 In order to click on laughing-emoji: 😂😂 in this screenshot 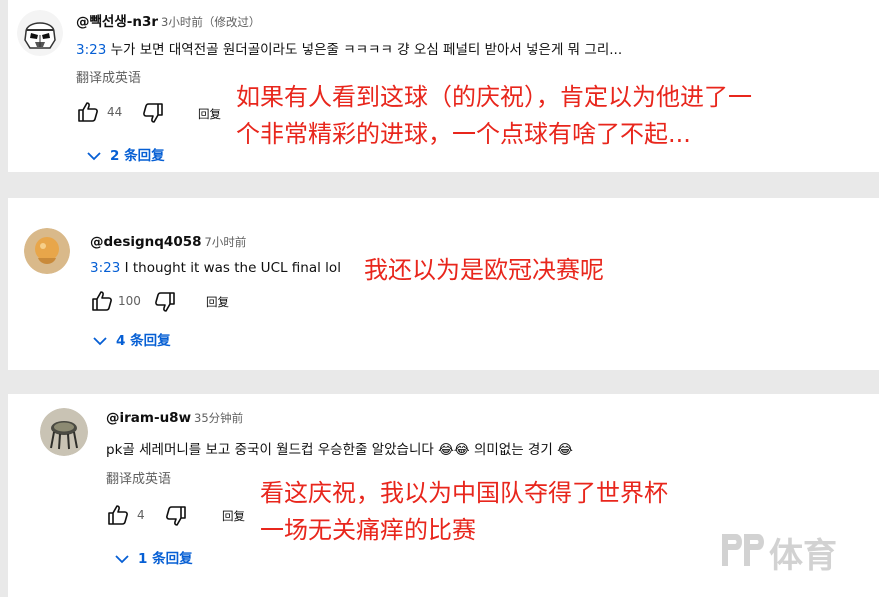, I will do `click(454, 450)`.